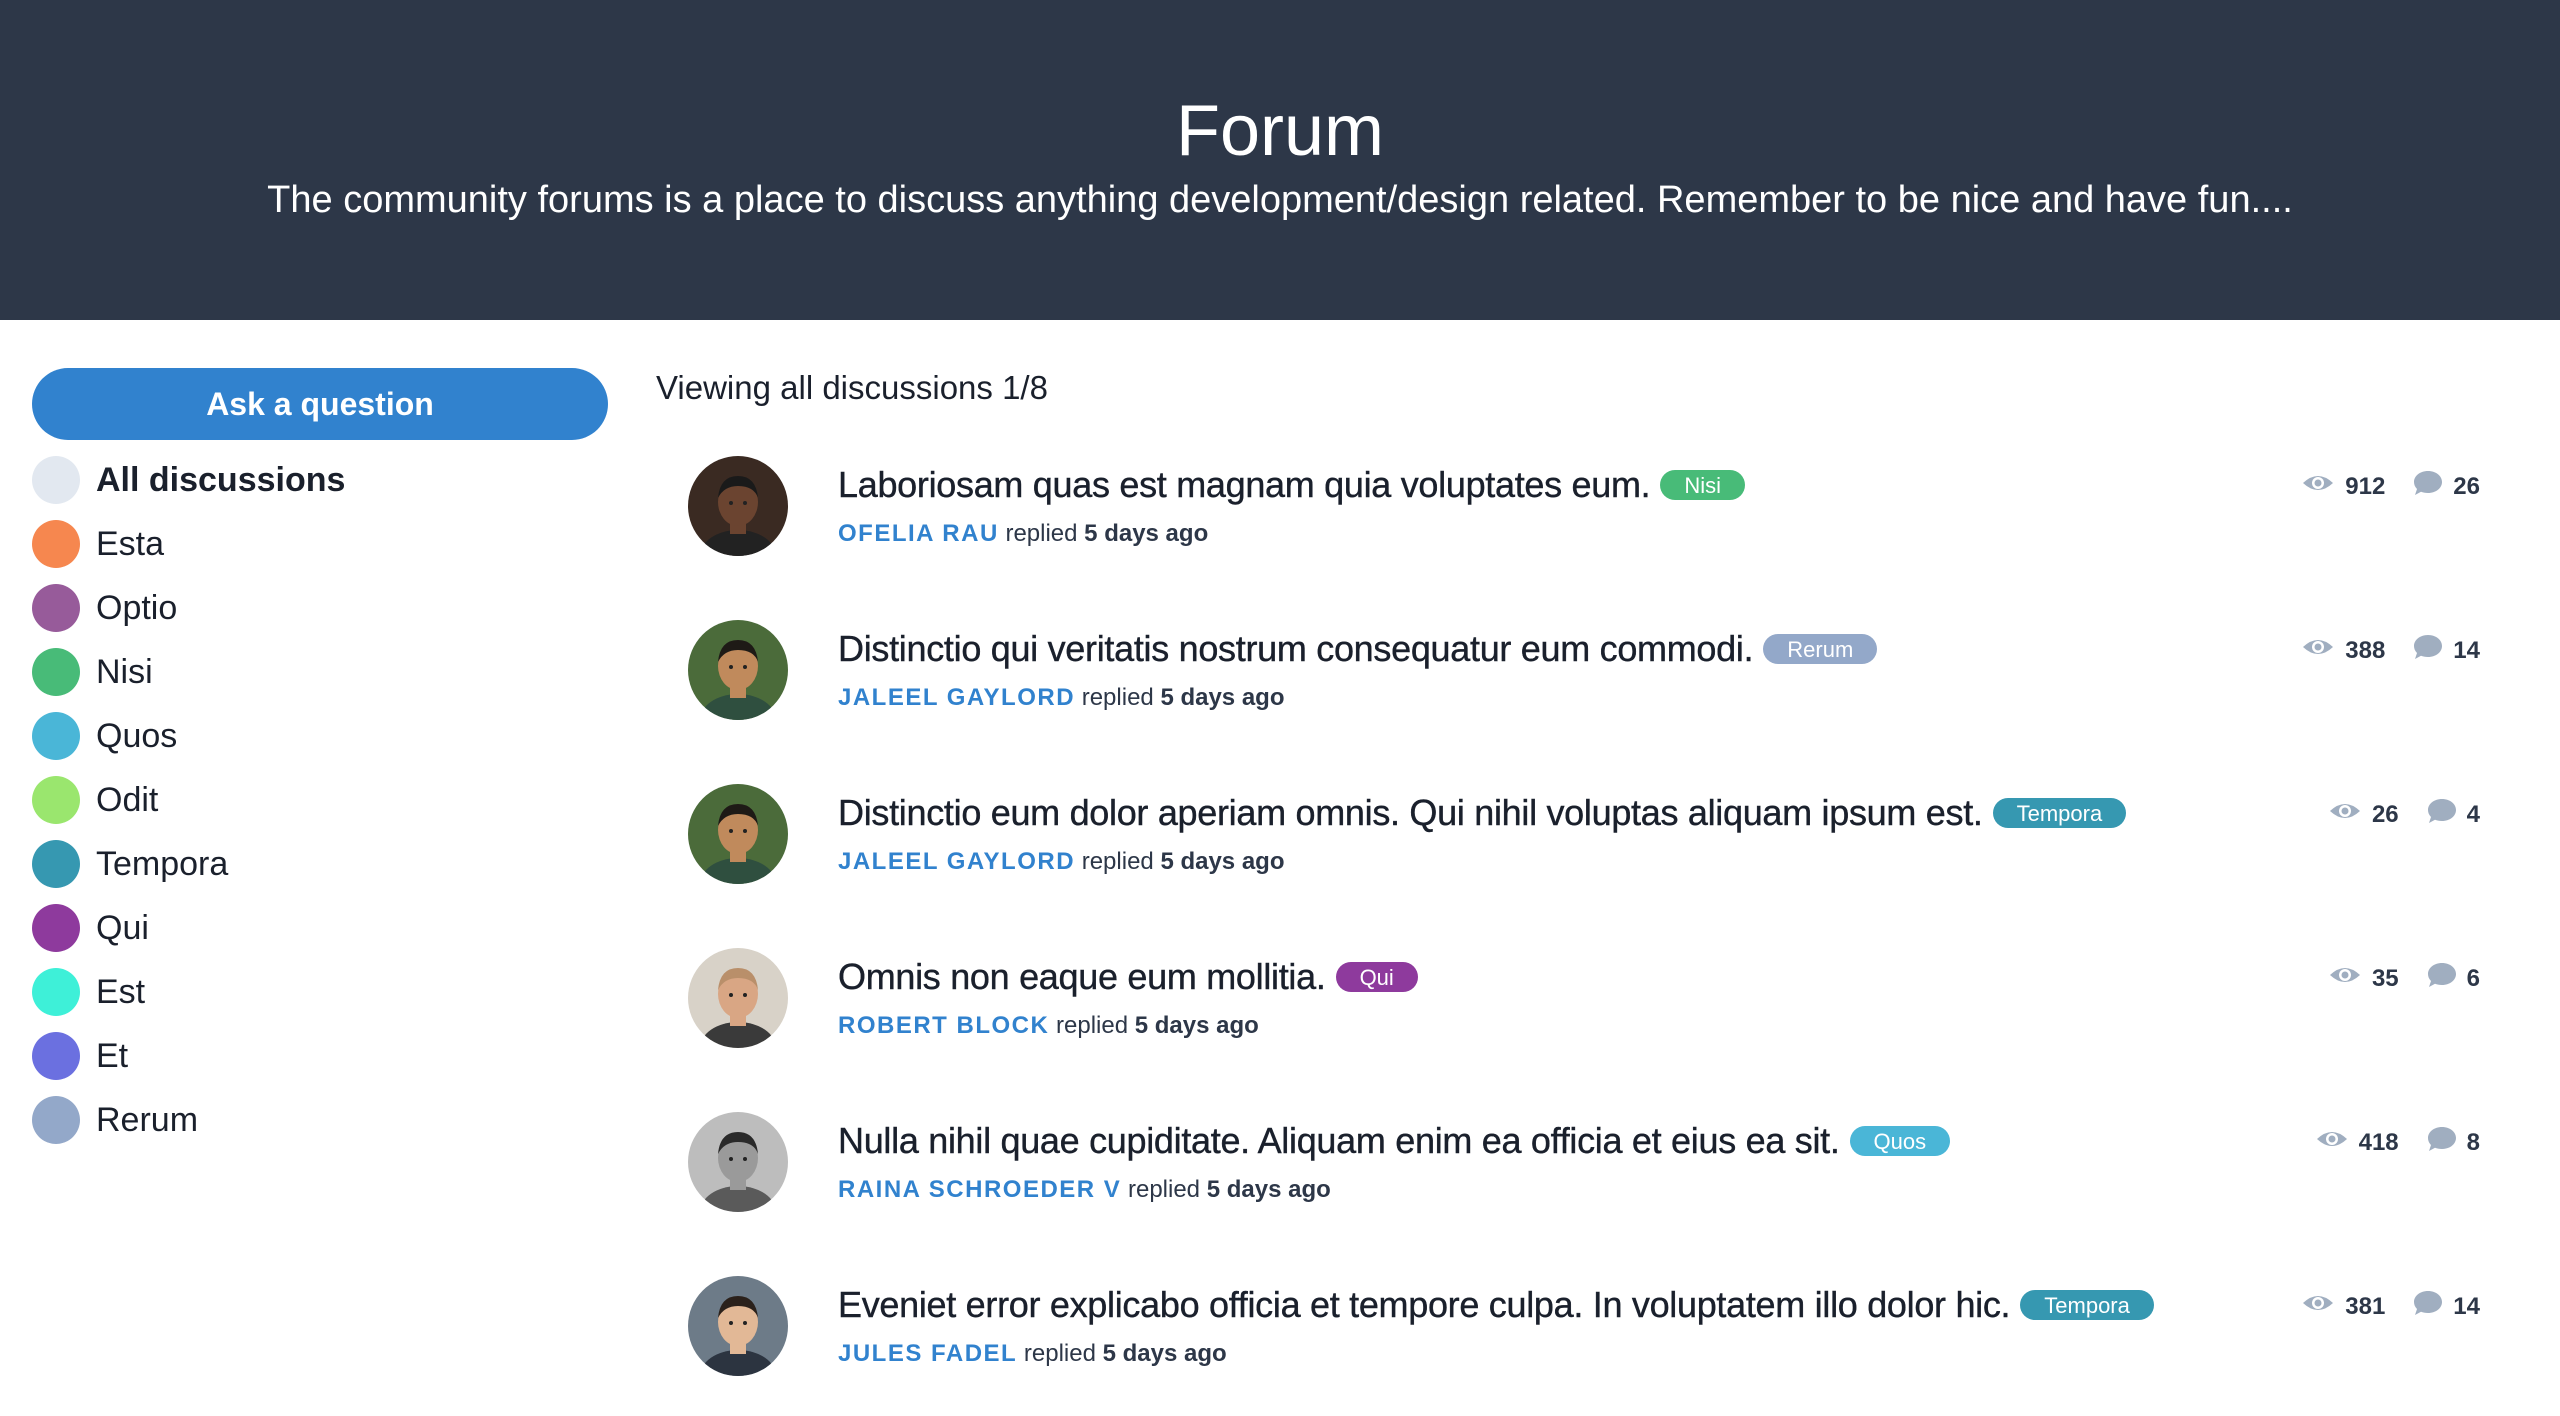 The height and width of the screenshot is (1416, 2560). What do you see at coordinates (121, 991) in the screenshot?
I see `category-label: Est` at bounding box center [121, 991].